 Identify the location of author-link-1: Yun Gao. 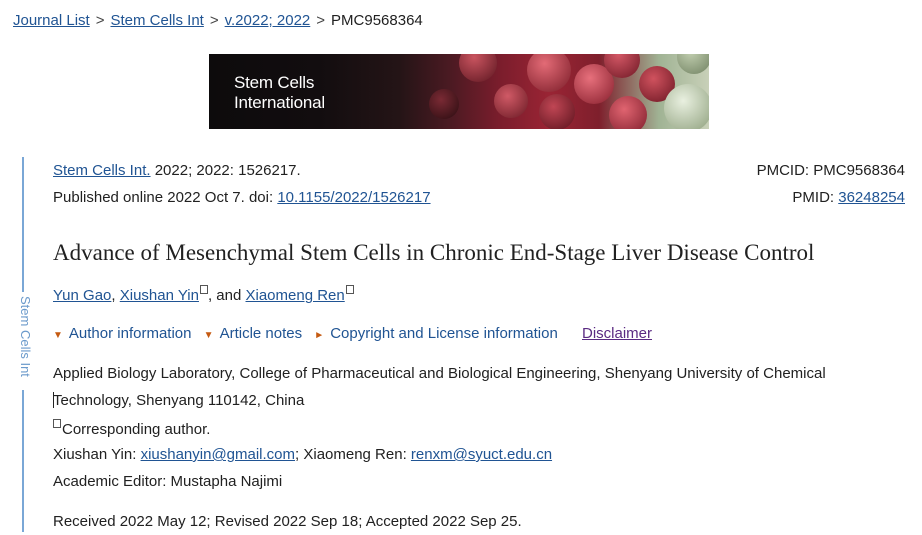
(82, 295).